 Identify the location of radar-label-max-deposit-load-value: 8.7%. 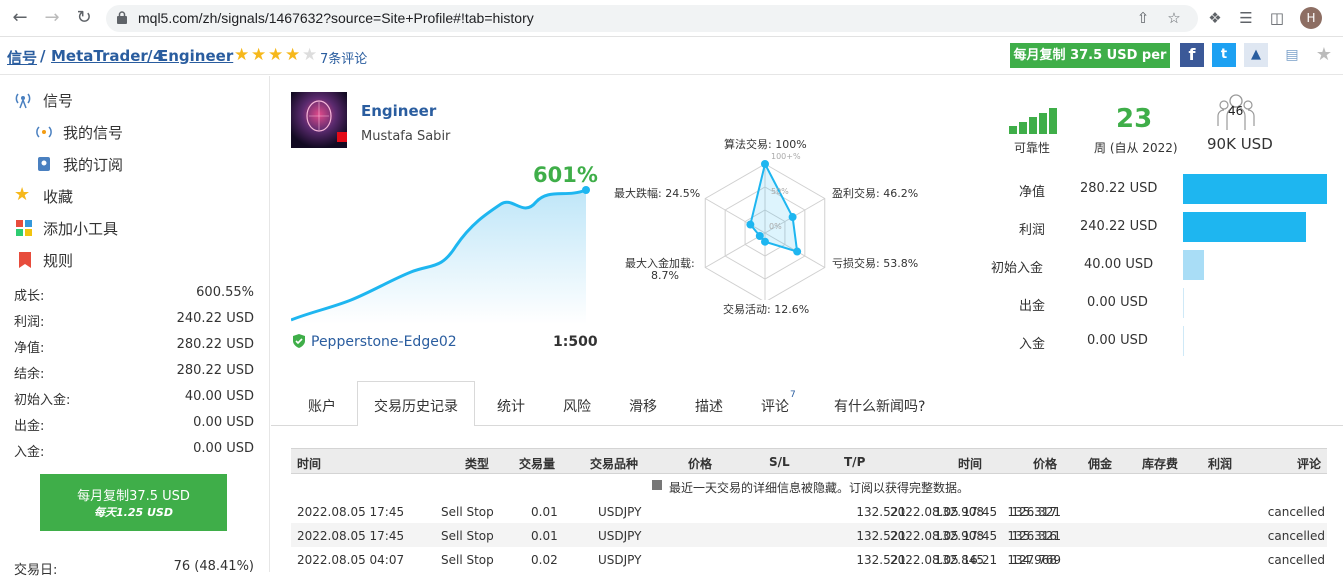
(665, 275).